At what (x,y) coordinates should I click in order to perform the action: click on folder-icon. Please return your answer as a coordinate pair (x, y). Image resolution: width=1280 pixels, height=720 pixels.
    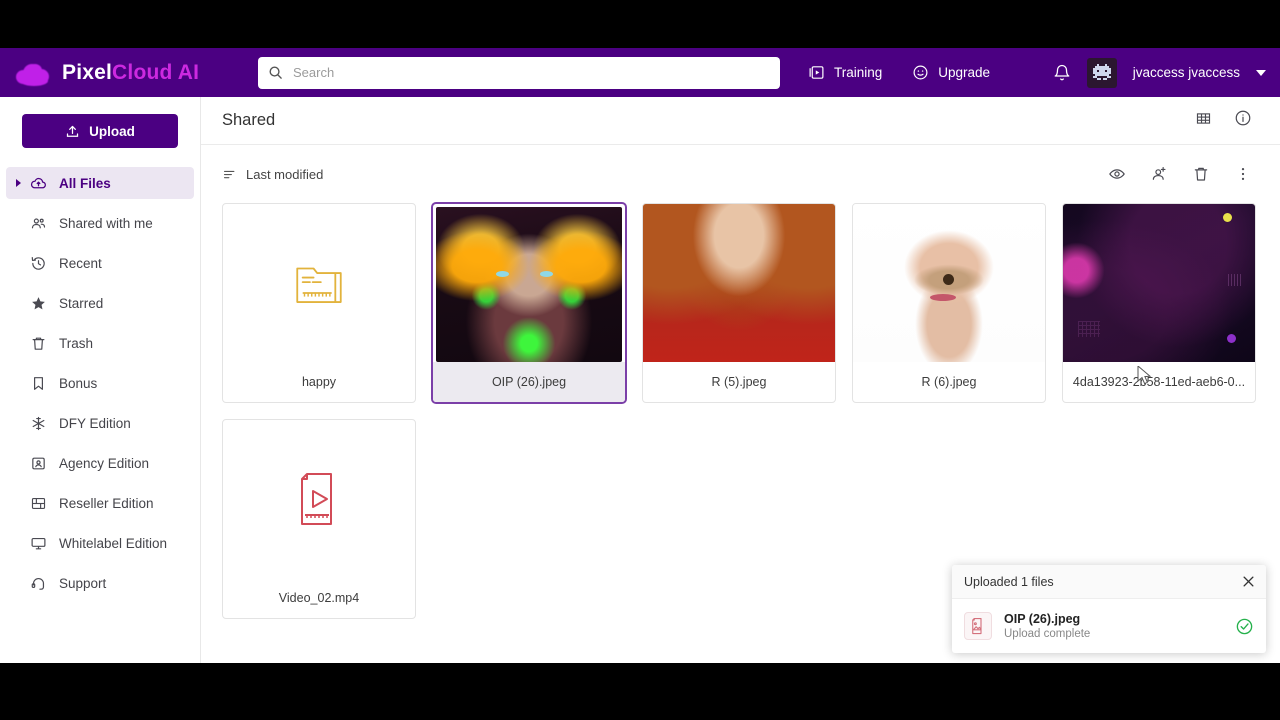
    Looking at the image, I should click on (319, 285).